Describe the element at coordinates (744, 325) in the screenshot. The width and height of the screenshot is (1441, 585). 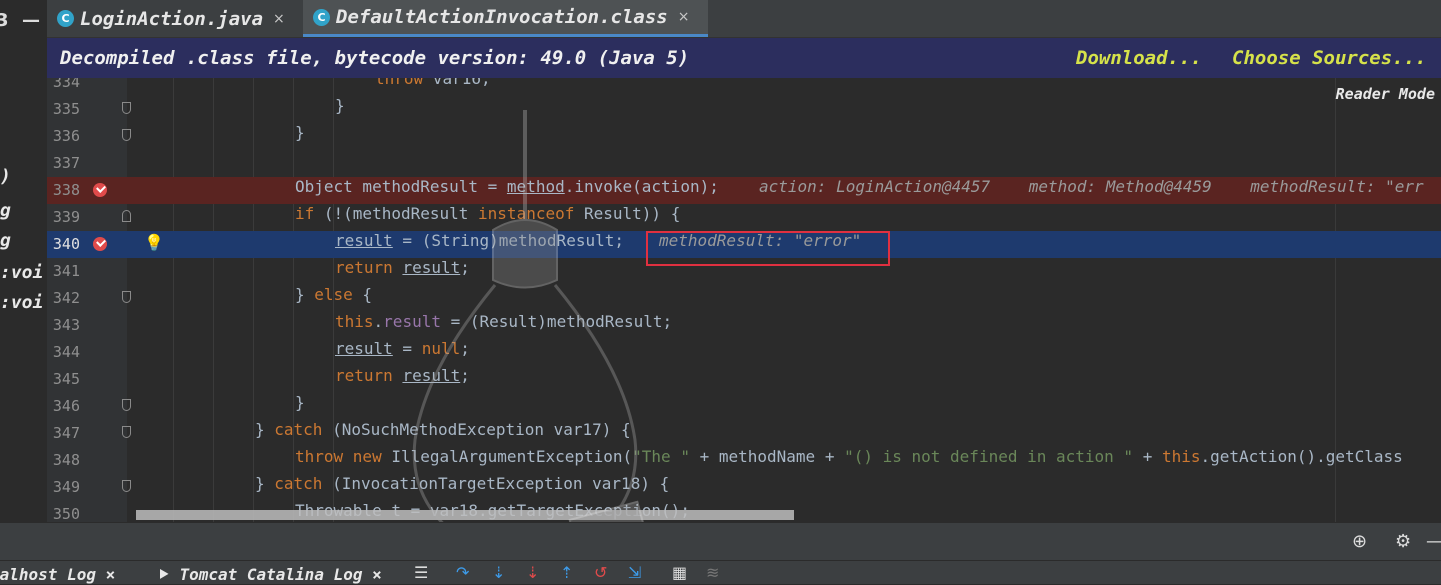
I see `code-line: 343 this.result = (Result)methodResult;` at that location.